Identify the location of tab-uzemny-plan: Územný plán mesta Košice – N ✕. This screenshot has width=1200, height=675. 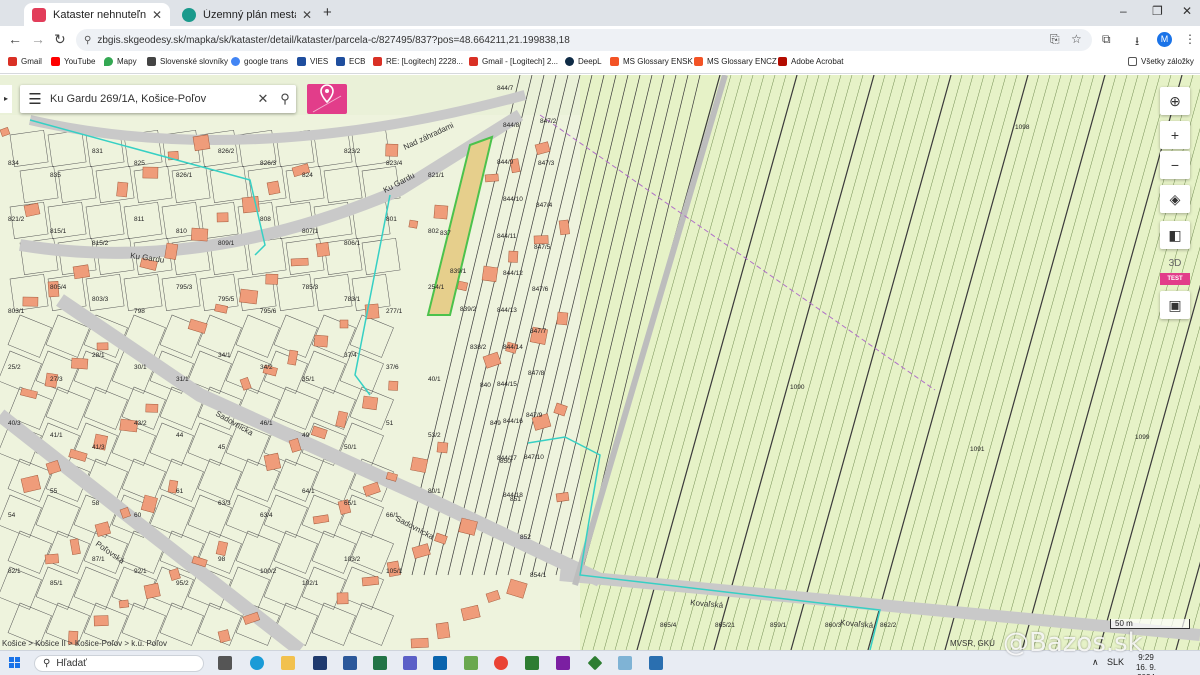
(247, 14).